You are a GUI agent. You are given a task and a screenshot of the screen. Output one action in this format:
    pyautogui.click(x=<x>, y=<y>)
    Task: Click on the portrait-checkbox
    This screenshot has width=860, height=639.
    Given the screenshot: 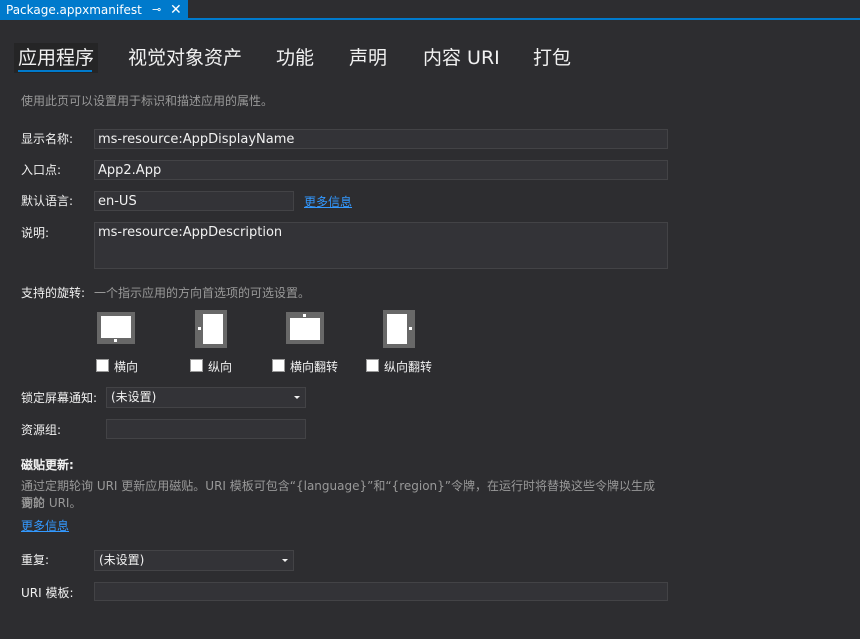 What is the action you would take?
    pyautogui.click(x=196, y=365)
    